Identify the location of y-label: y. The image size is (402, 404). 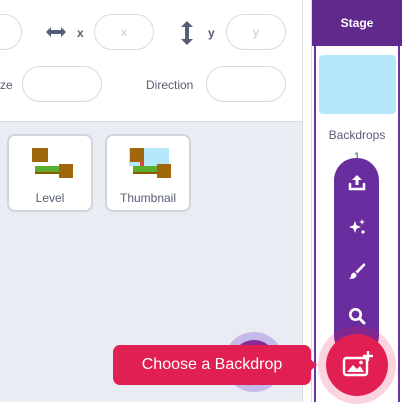
(211, 33).